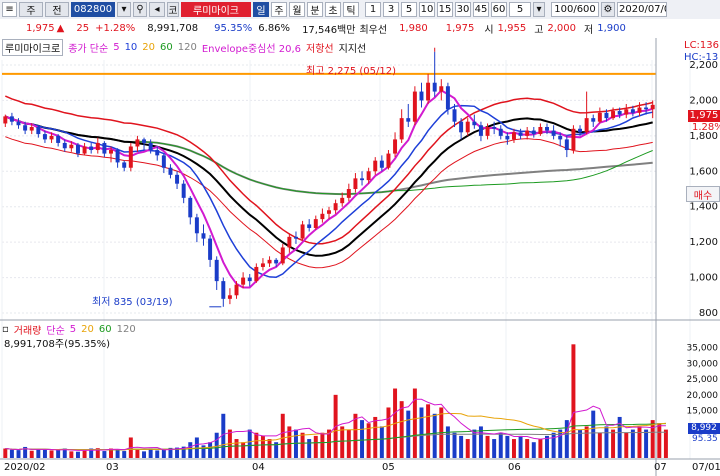 Image resolution: width=720 pixels, height=476 pixels. What do you see at coordinates (112, 467) in the screenshot?
I see `date-tick-label: 03` at bounding box center [112, 467].